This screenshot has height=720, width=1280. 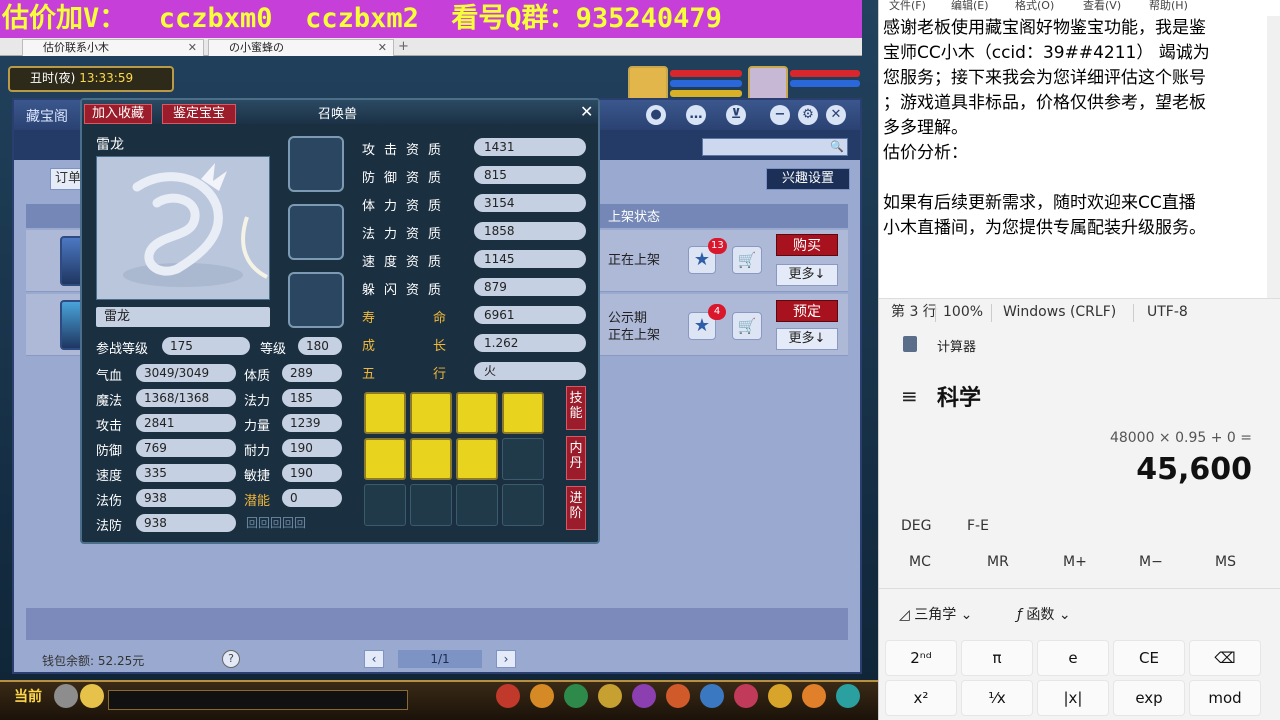 I want to click on chat-input, so click(x=258, y=700).